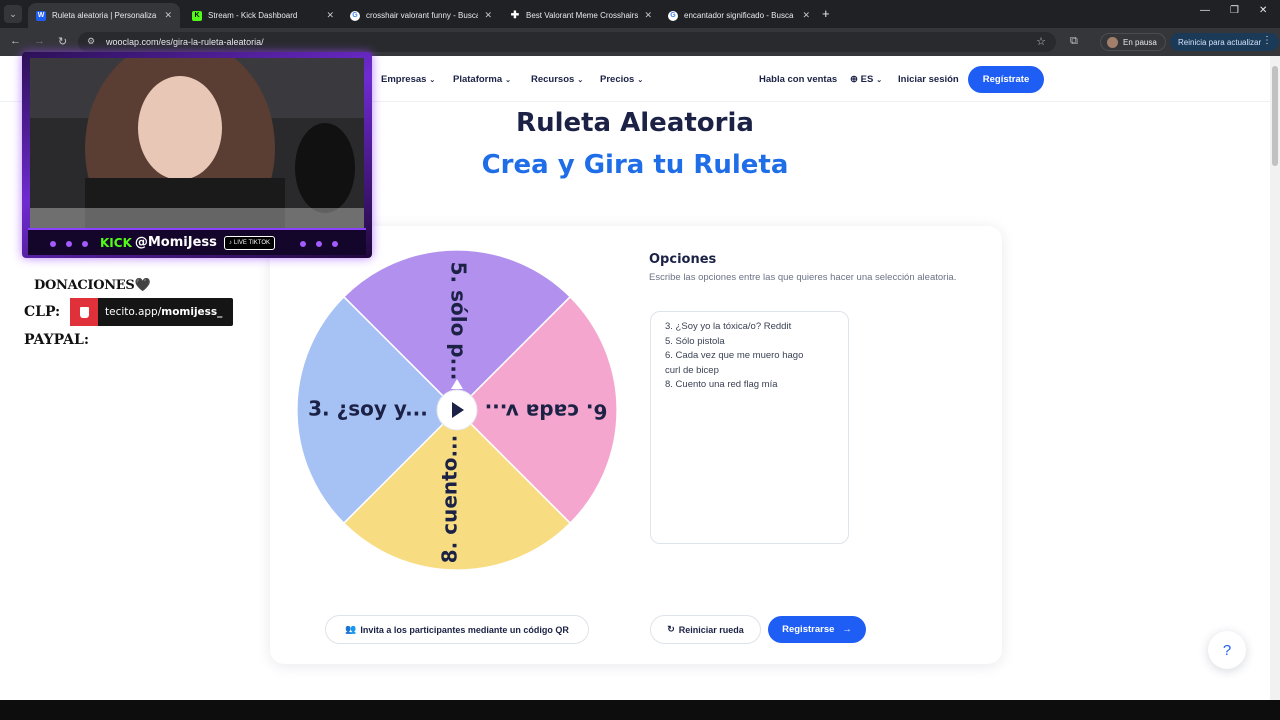  I want to click on tiktok-icon: ♪, so click(230, 242).